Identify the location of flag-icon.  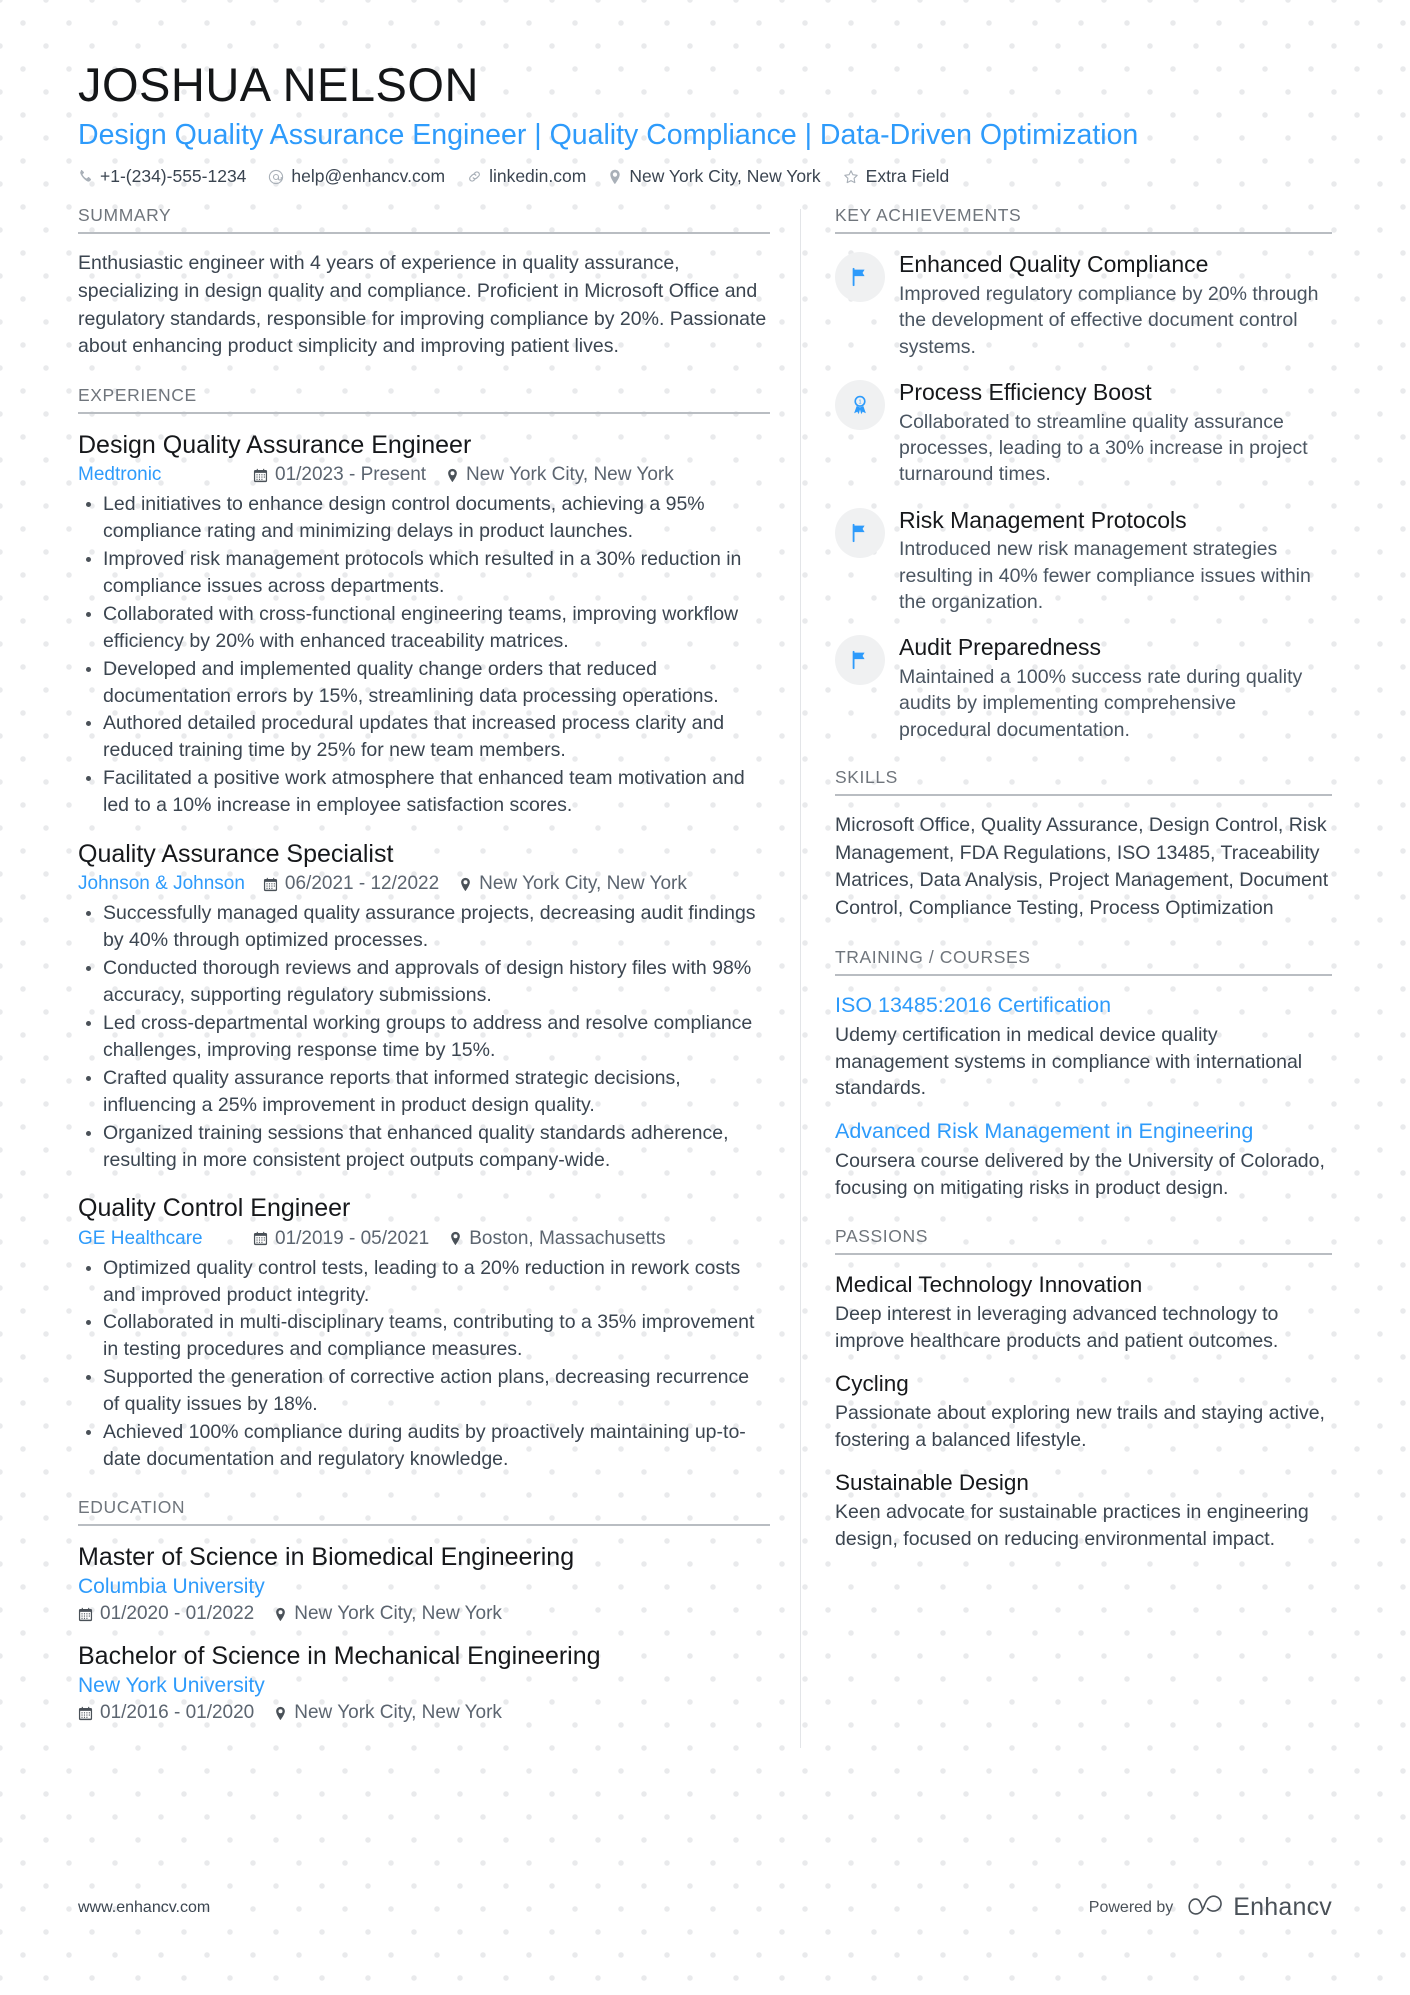
(860, 533).